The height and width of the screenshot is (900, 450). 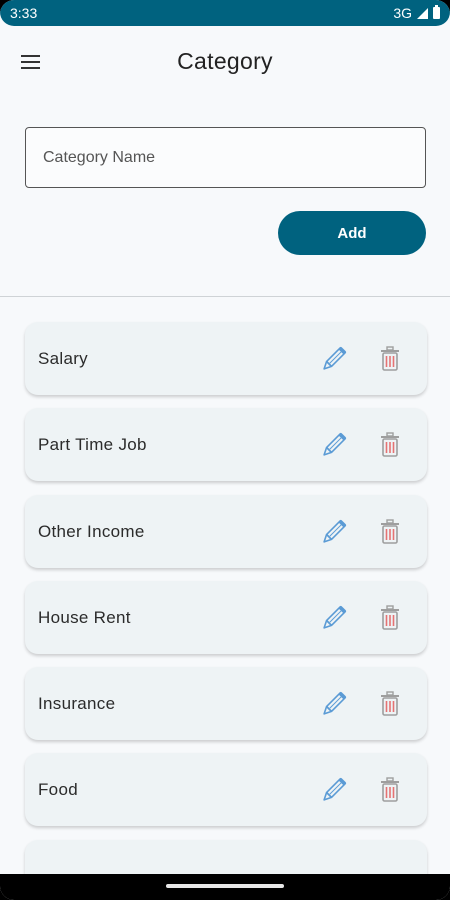 What do you see at coordinates (226, 358) in the screenshot?
I see `category-card: Salary` at bounding box center [226, 358].